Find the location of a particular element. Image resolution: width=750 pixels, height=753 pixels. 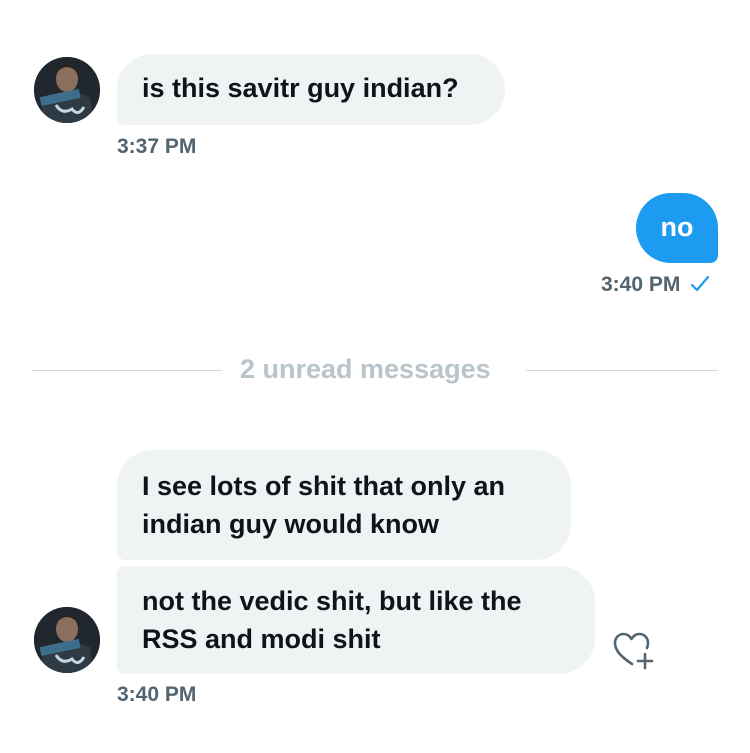

add-reaction-button is located at coordinates (633, 651).